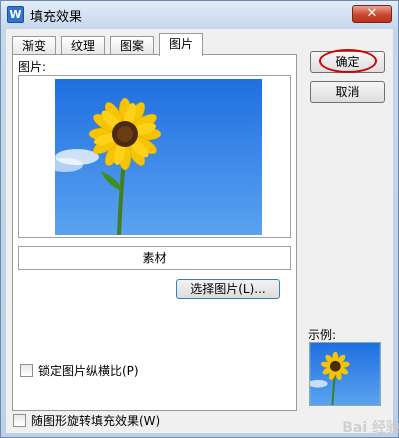 The width and height of the screenshot is (399, 438). What do you see at coordinates (181, 44) in the screenshot?
I see `tab-picture: 图片` at bounding box center [181, 44].